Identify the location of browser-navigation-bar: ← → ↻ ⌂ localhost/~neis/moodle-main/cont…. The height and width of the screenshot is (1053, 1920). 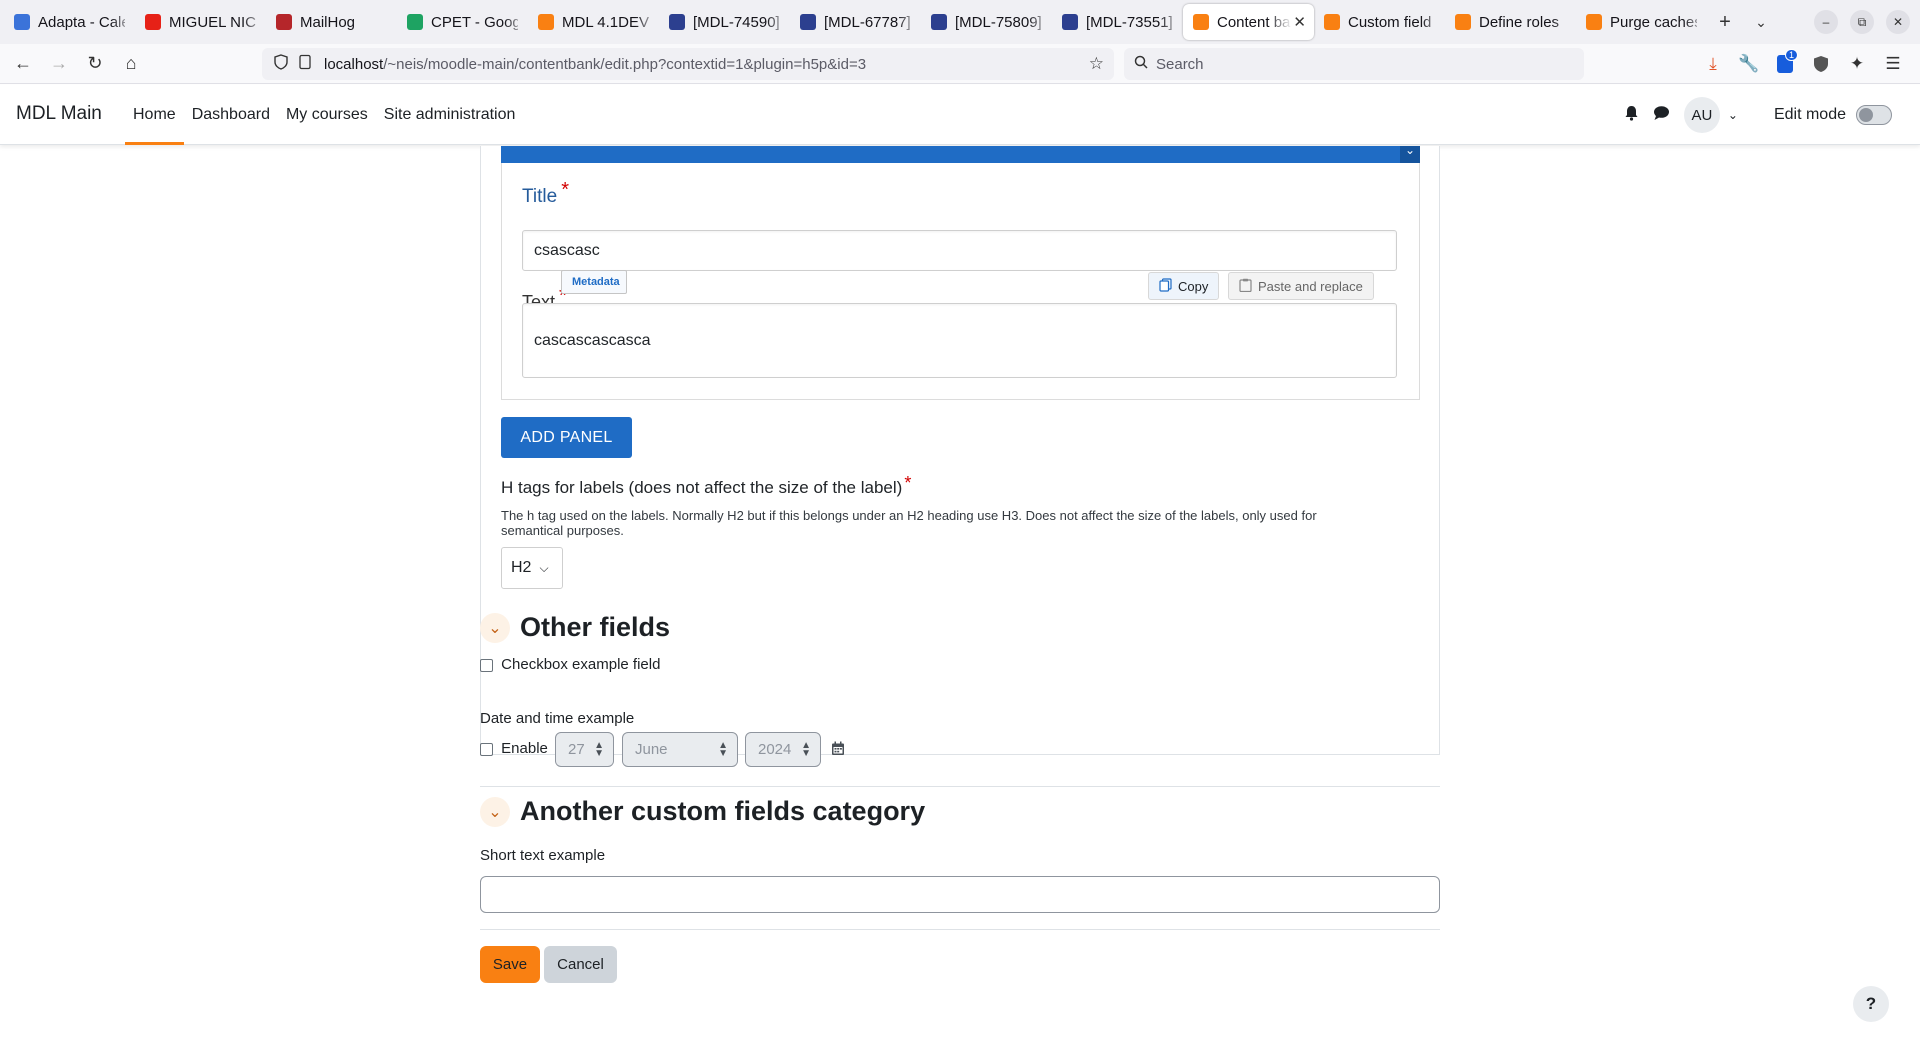
(960, 64).